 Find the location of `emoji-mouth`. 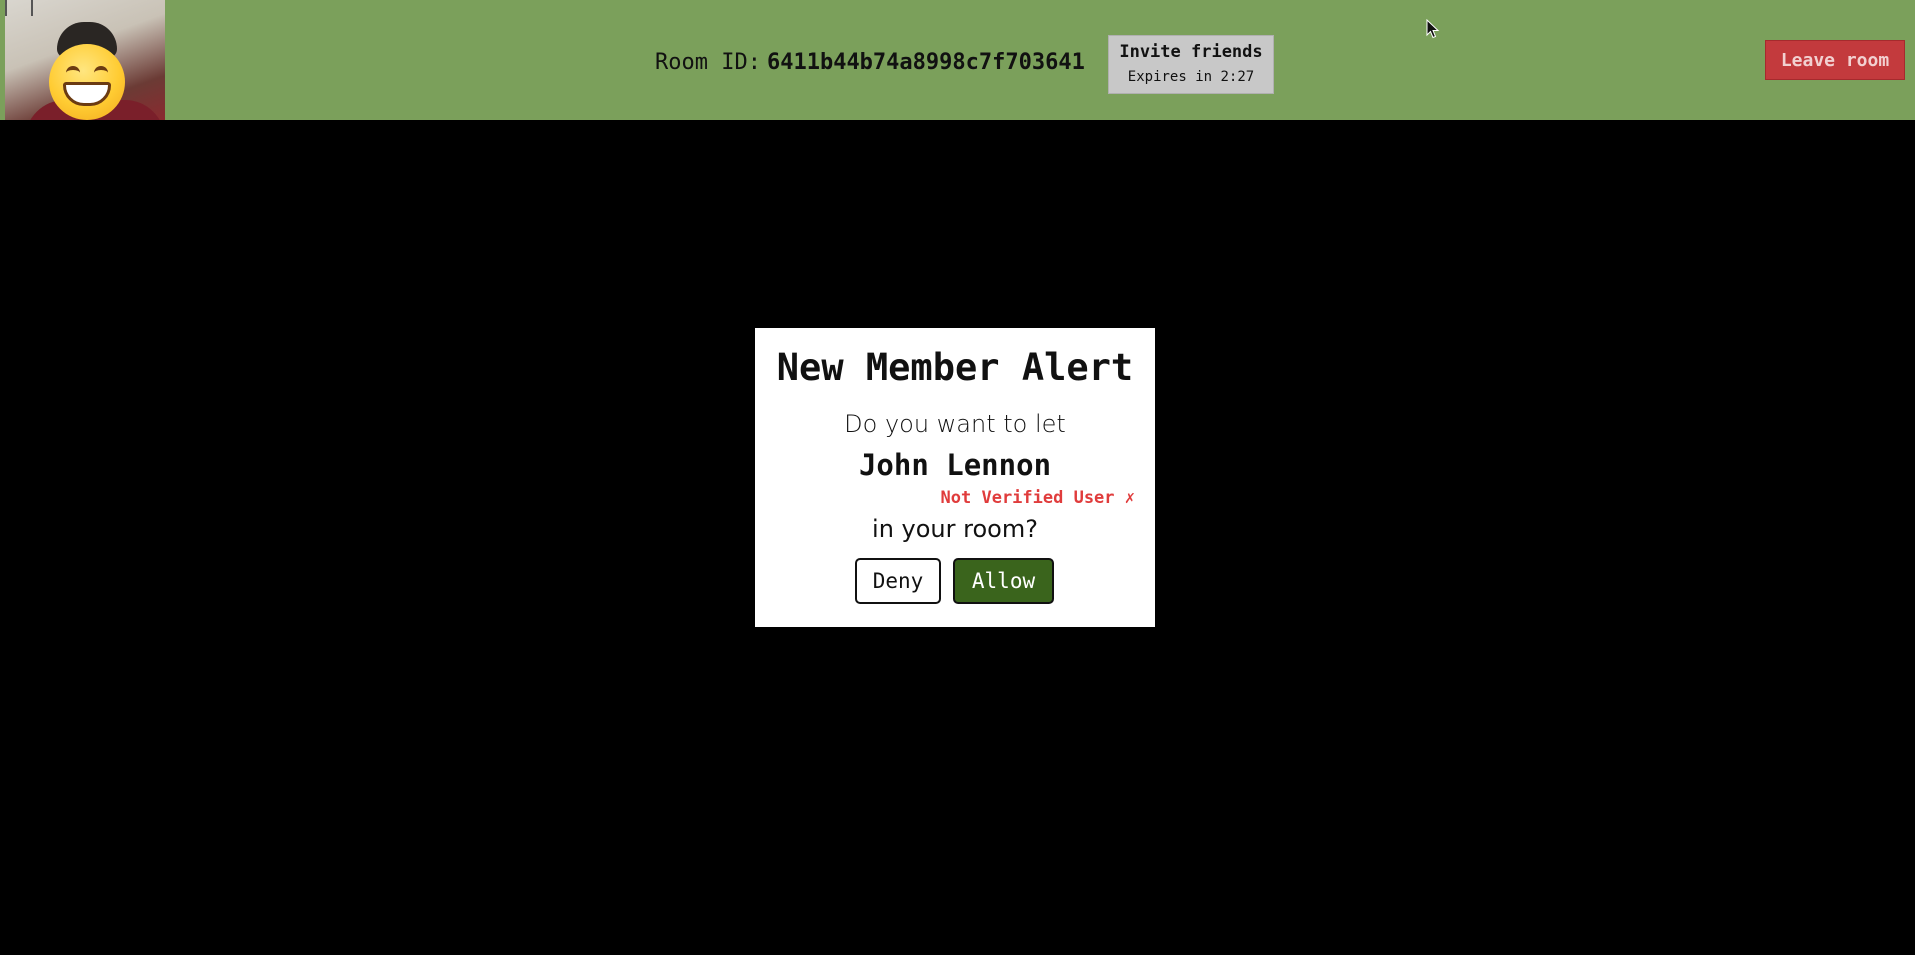

emoji-mouth is located at coordinates (87, 94).